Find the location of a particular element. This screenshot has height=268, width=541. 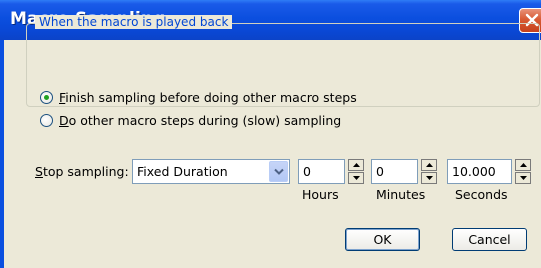

minutes-spinner is located at coordinates (429, 171).